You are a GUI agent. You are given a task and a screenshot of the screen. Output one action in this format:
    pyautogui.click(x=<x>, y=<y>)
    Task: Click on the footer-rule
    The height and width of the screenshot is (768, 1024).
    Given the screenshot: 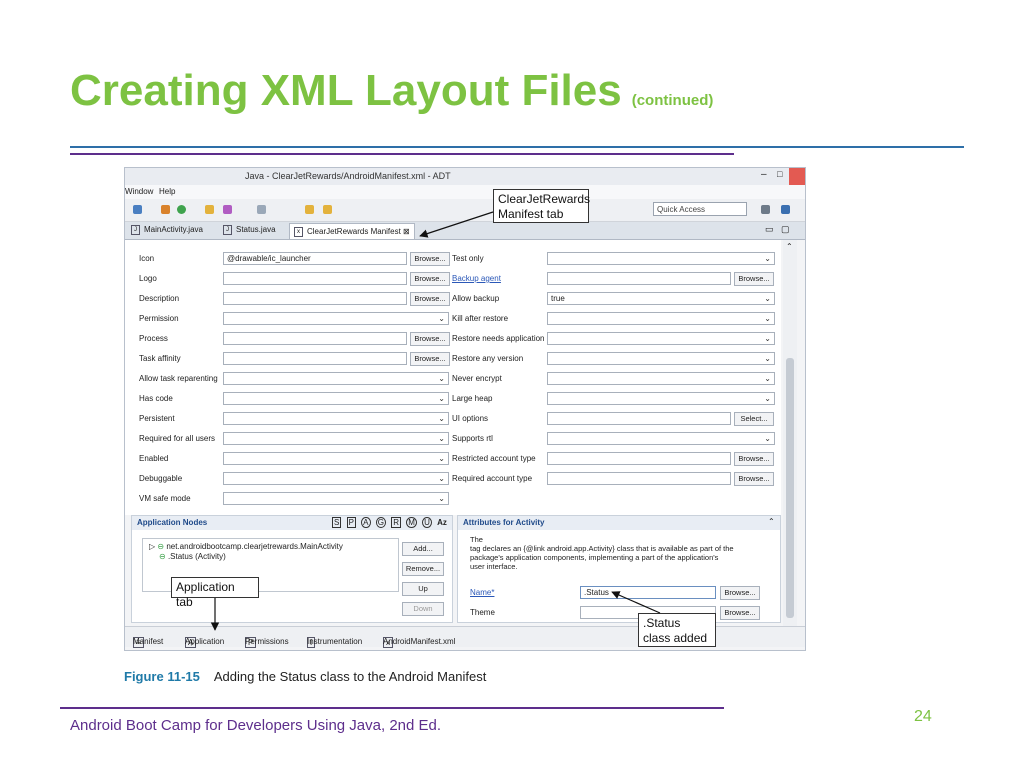 What is the action you would take?
    pyautogui.click(x=392, y=708)
    